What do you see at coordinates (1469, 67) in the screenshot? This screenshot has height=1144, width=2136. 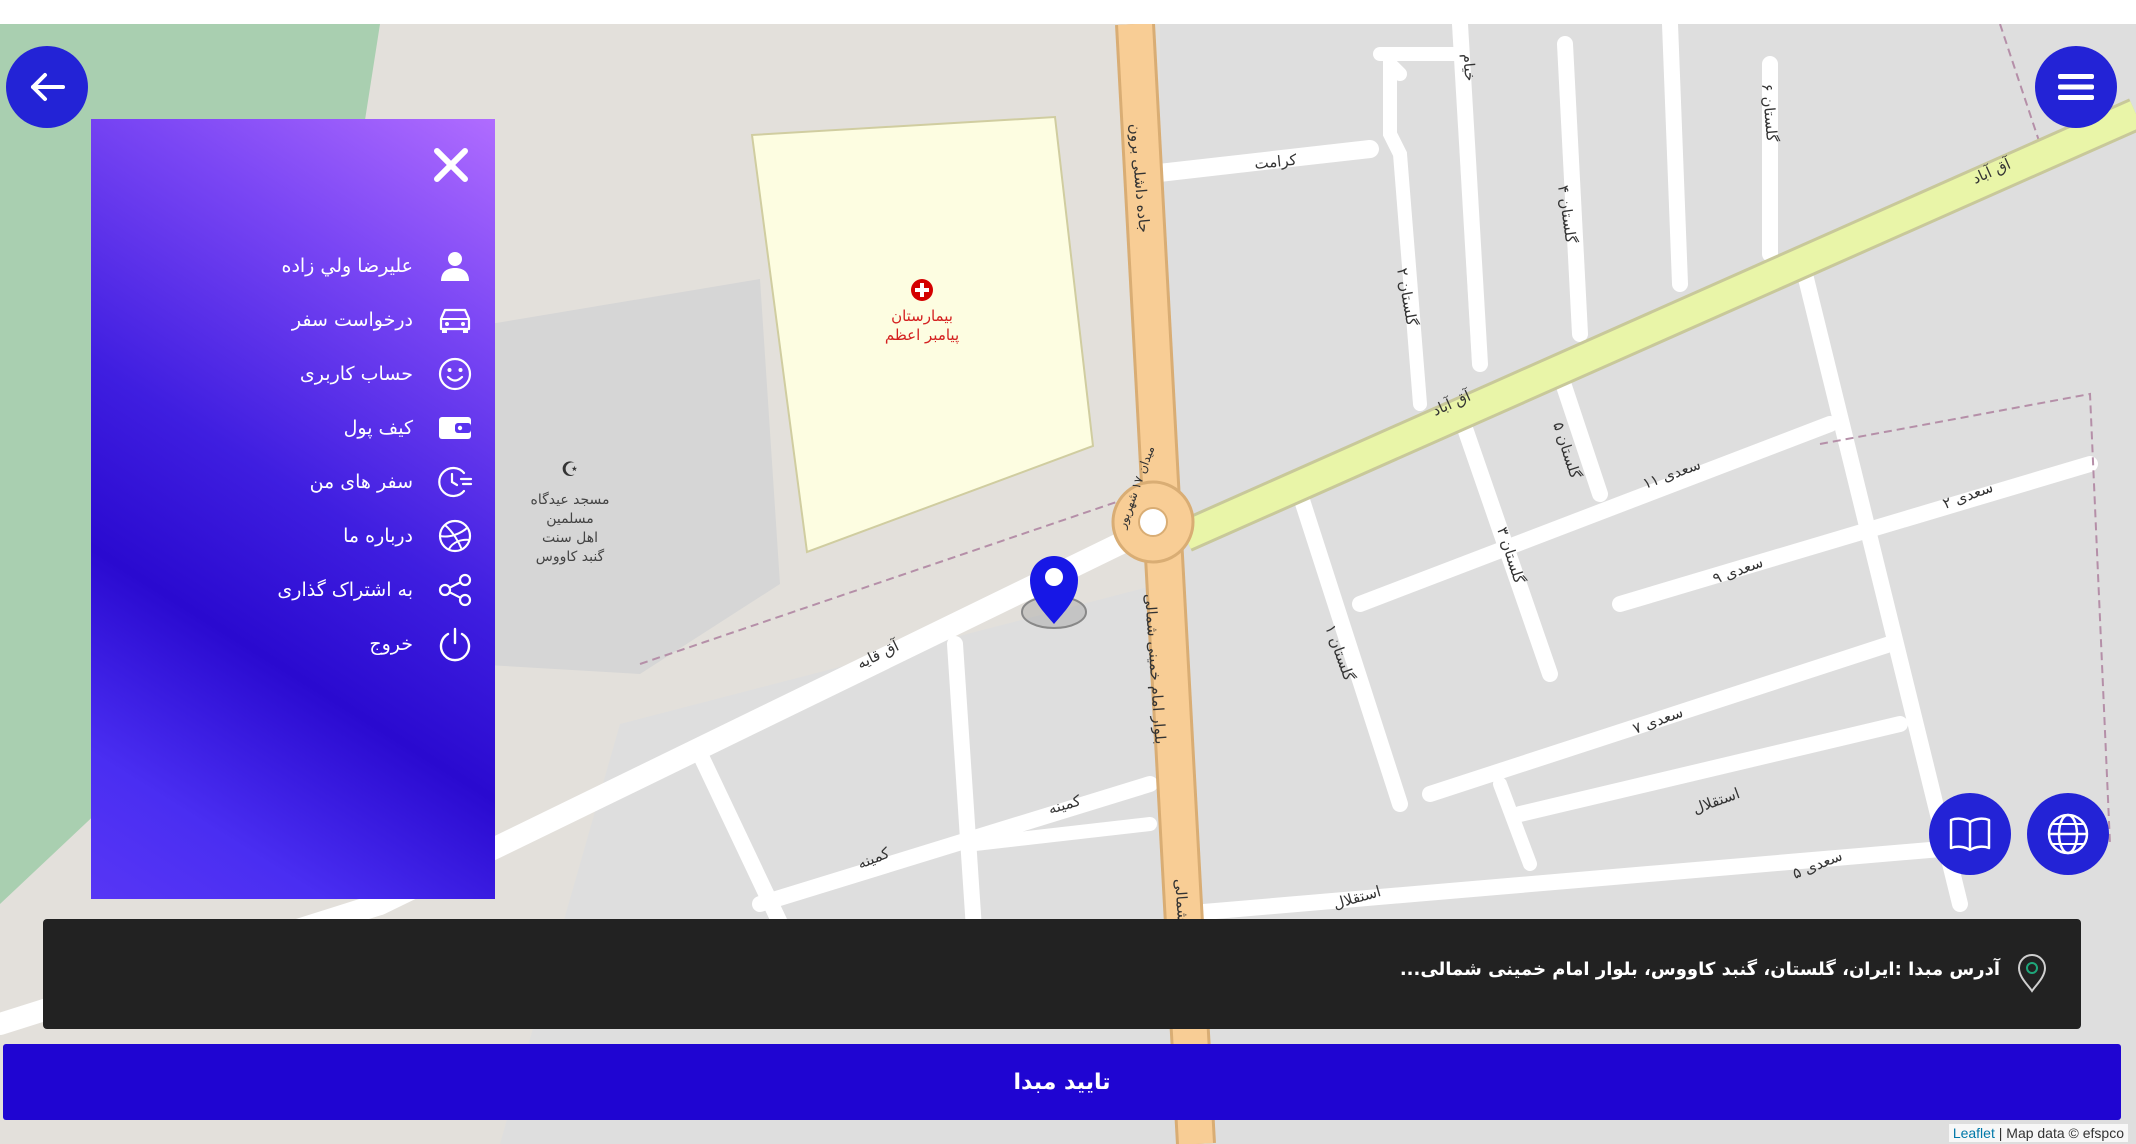 I see `street-label-kham: خیام` at bounding box center [1469, 67].